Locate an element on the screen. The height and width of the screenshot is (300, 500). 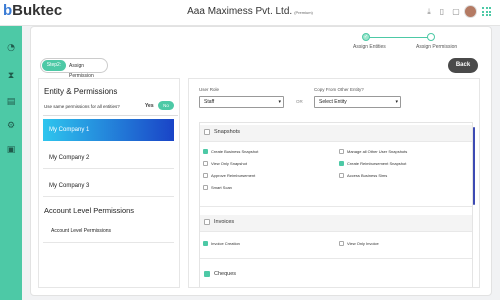
section-invoices: Invoices is located at coordinates (336, 223).